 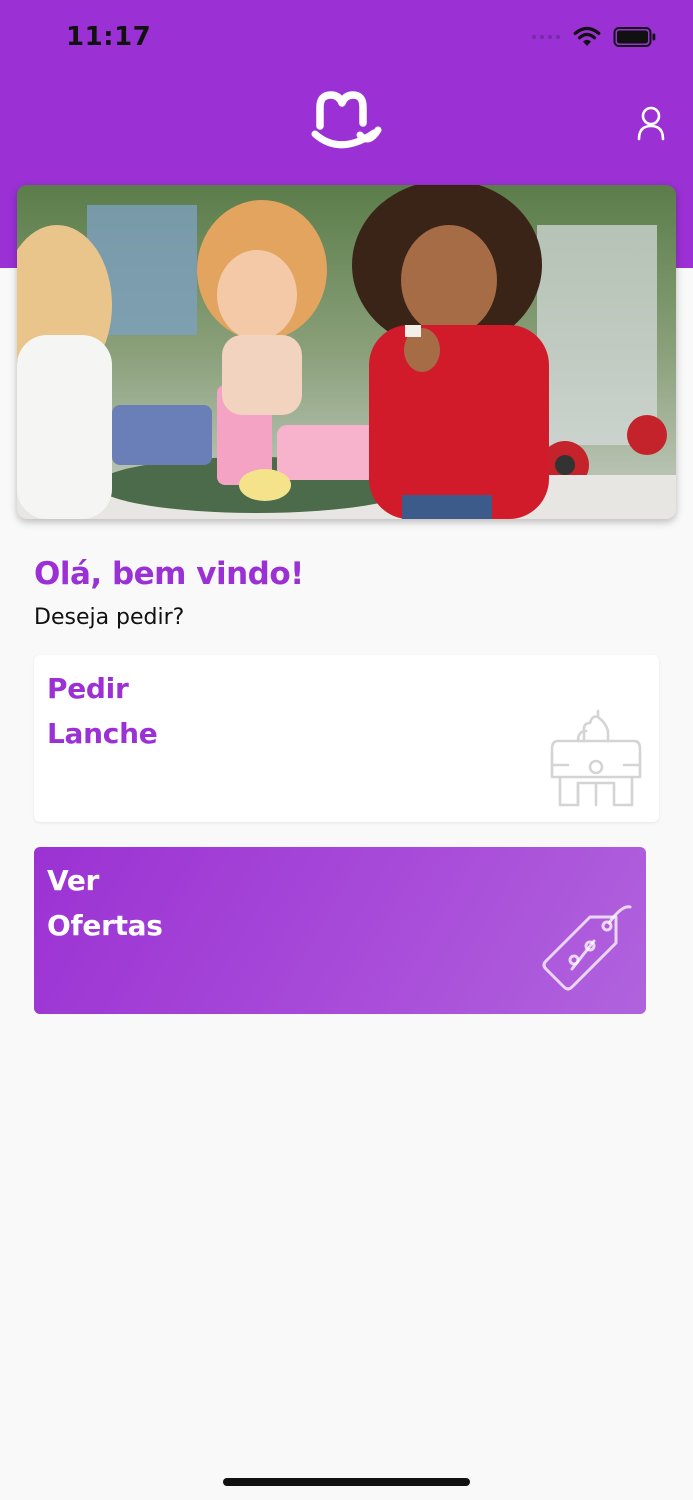 What do you see at coordinates (105, 925) in the screenshot?
I see `card-line-2: Ofertas` at bounding box center [105, 925].